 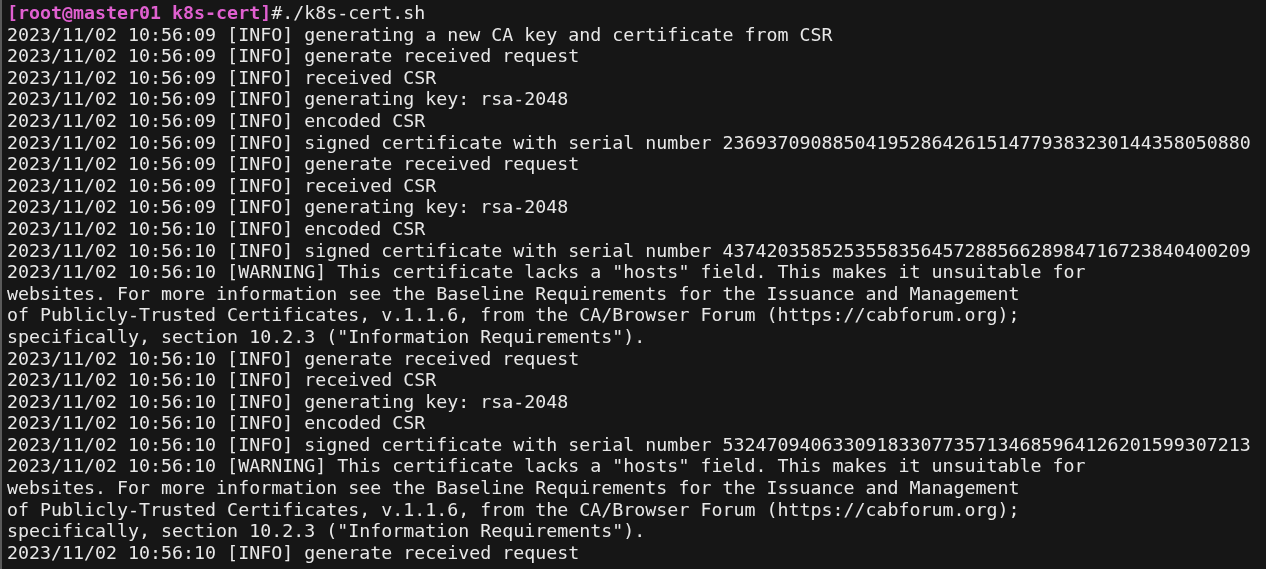 I want to click on output-line: 2023/11/02 10:56:10 [INFO] signed certificate with serial number 532470940633091833077357134685964126201599307213, so click(x=629, y=444).